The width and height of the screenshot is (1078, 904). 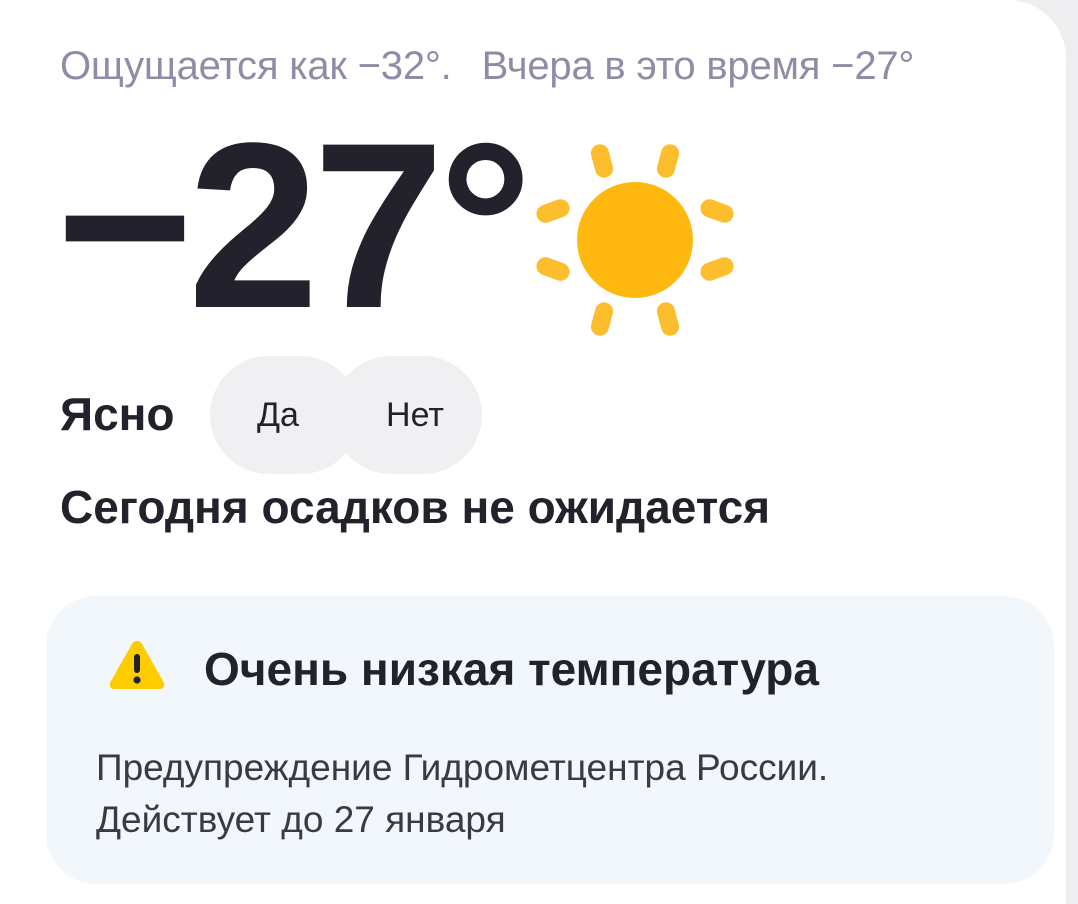 I want to click on sun-icon, so click(x=635, y=240).